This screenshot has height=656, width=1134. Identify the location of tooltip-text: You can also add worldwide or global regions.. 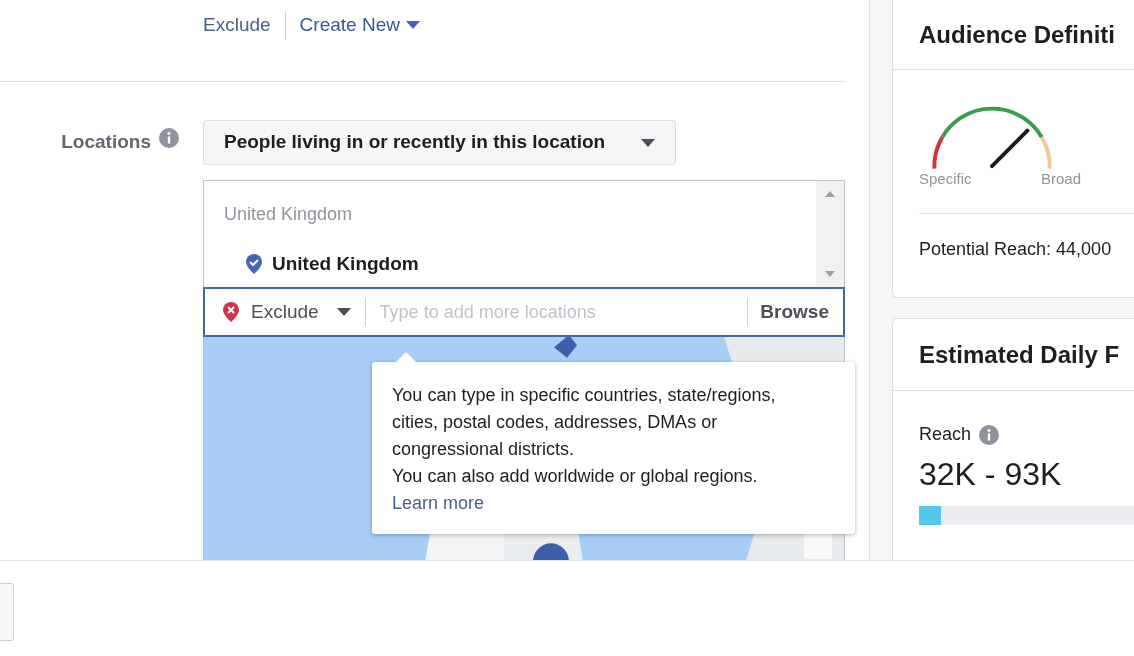
(575, 476).